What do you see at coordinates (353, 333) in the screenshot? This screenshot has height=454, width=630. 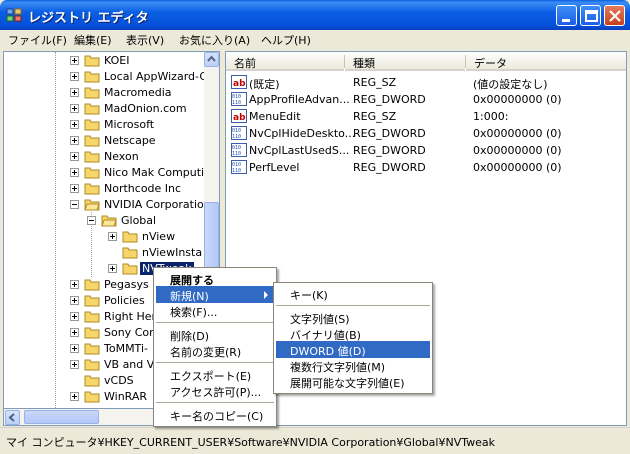 I see `submenu-binary-value: バイナリ値(B)` at bounding box center [353, 333].